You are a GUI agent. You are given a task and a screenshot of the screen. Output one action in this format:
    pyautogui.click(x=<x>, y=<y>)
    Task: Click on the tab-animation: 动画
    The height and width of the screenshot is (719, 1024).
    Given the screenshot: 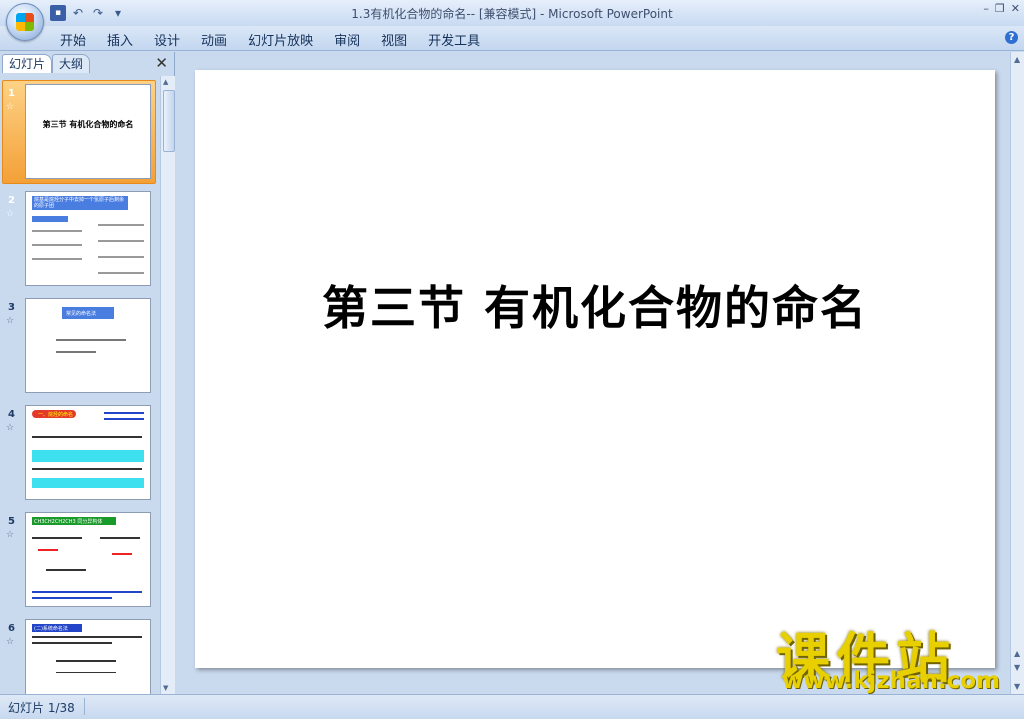 What is the action you would take?
    pyautogui.click(x=214, y=39)
    